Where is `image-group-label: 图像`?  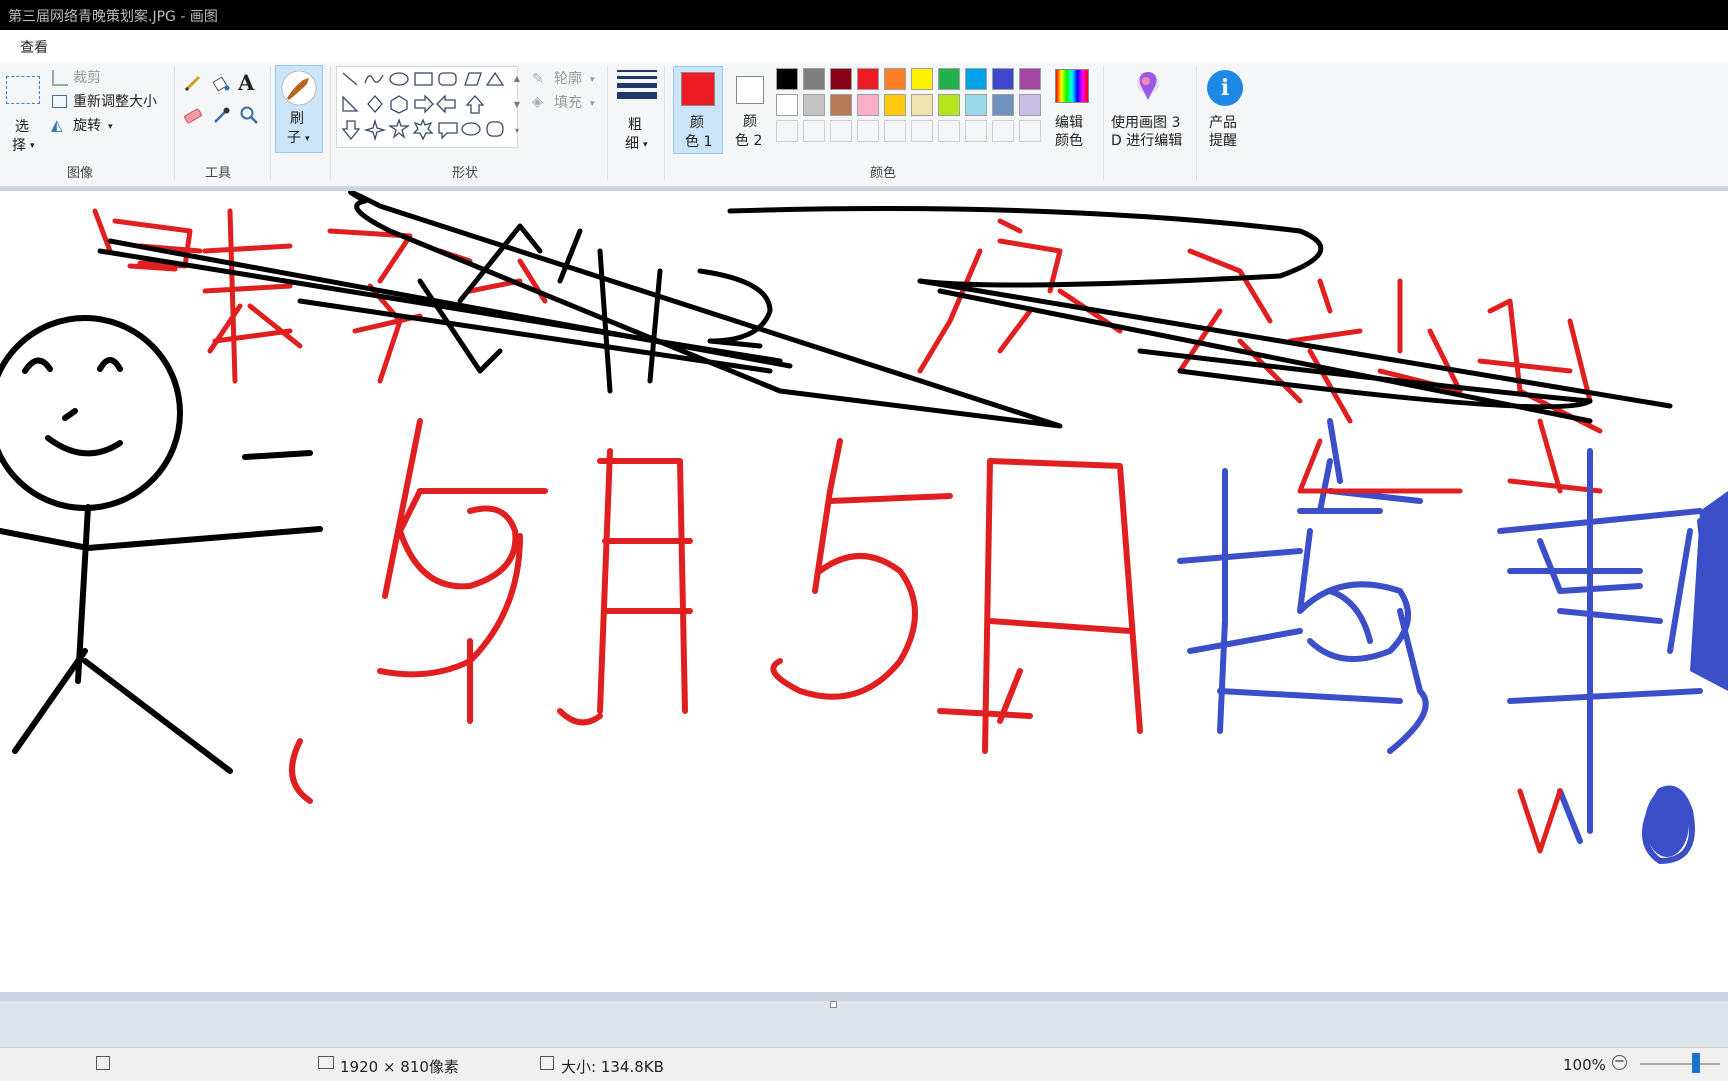 image-group-label: 图像 is located at coordinates (80, 173).